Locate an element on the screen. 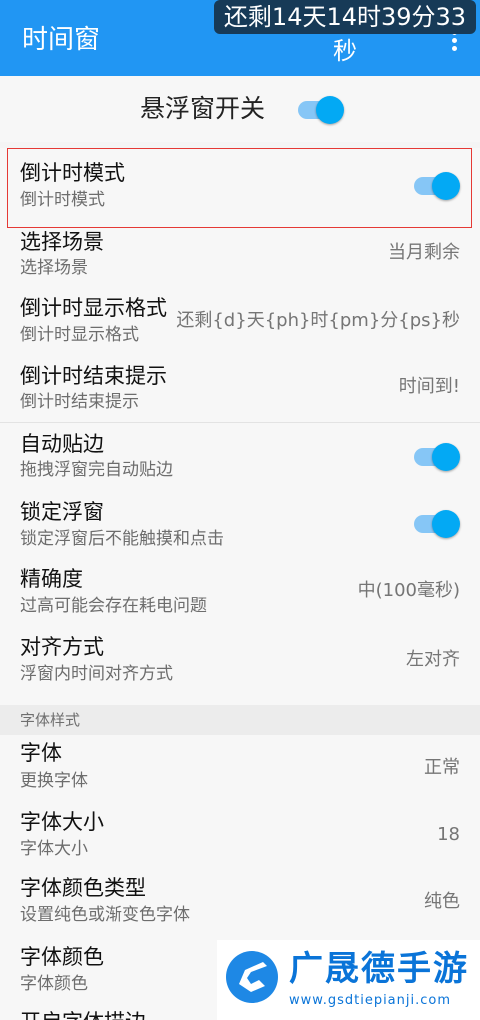  highlight-box is located at coordinates (239, 188).